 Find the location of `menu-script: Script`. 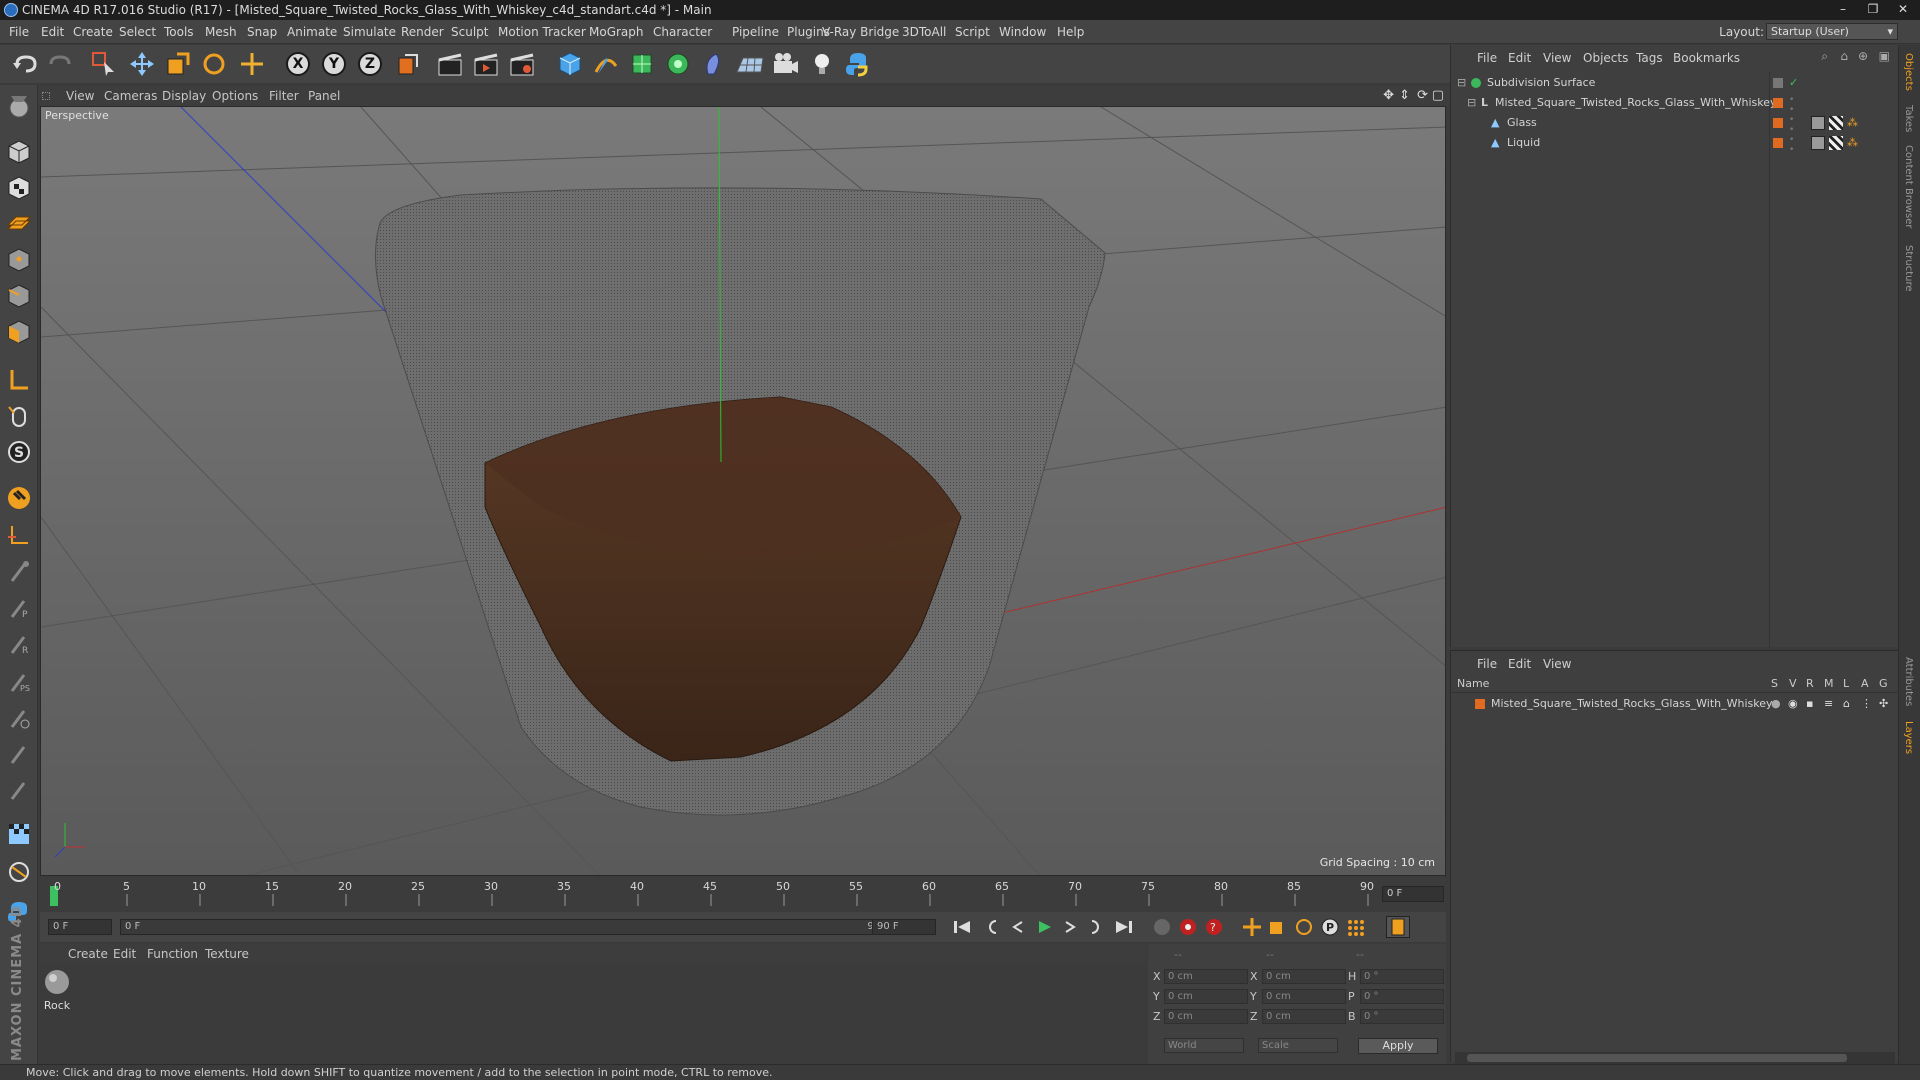

menu-script: Script is located at coordinates (972, 32).